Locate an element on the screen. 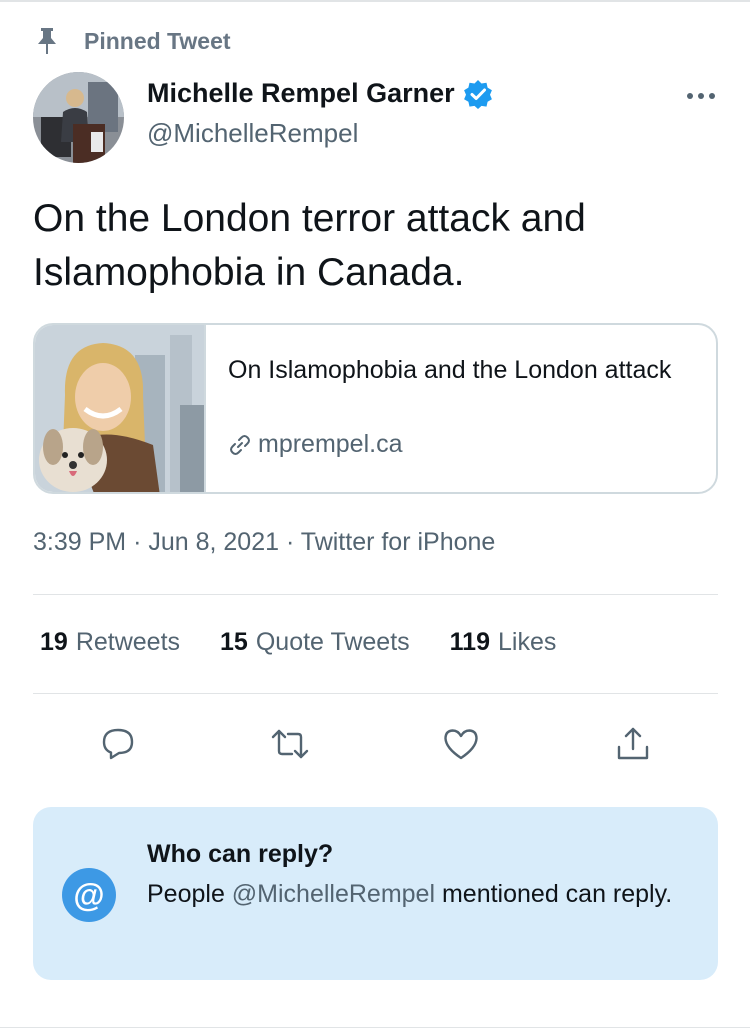  verified-badge-icon is located at coordinates (478, 94).